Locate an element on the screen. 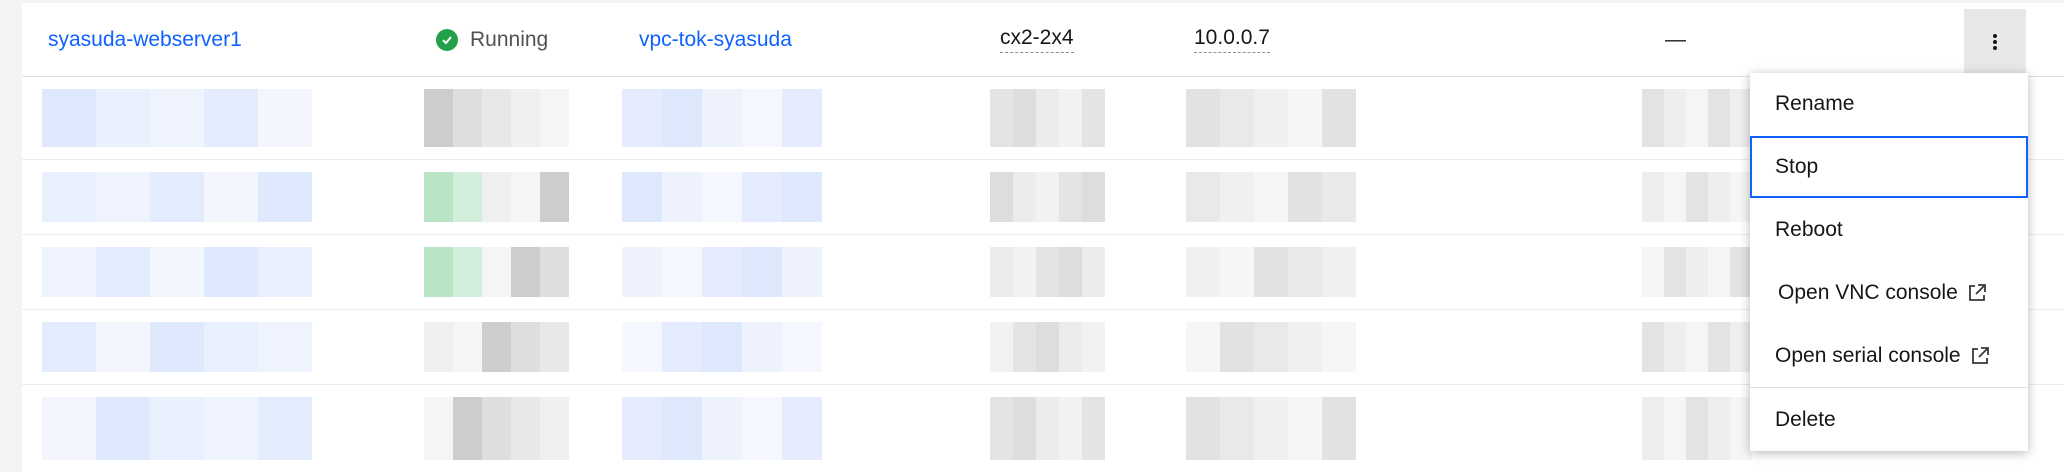 The image size is (2064, 472). profile-value: cx2-2x4 is located at coordinates (1037, 39).